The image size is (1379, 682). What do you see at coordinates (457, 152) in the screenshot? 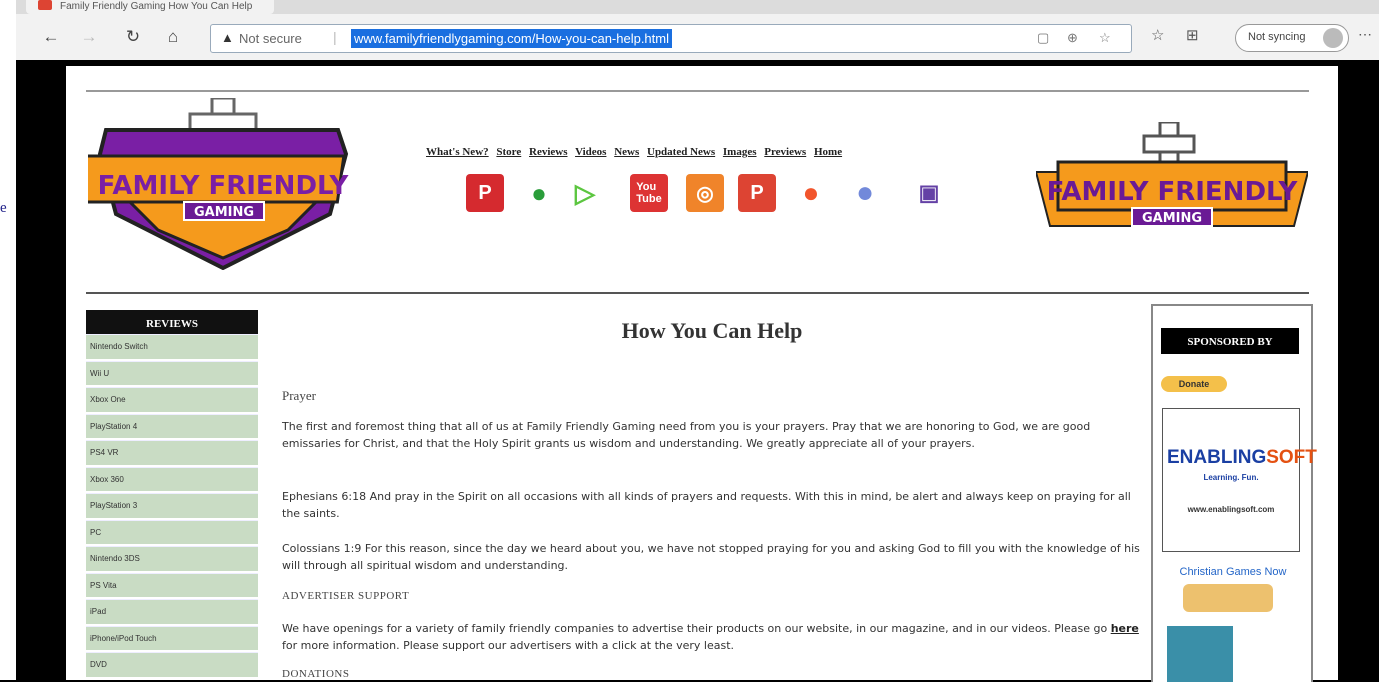
I see `nav-whats-new: What's New?` at bounding box center [457, 152].